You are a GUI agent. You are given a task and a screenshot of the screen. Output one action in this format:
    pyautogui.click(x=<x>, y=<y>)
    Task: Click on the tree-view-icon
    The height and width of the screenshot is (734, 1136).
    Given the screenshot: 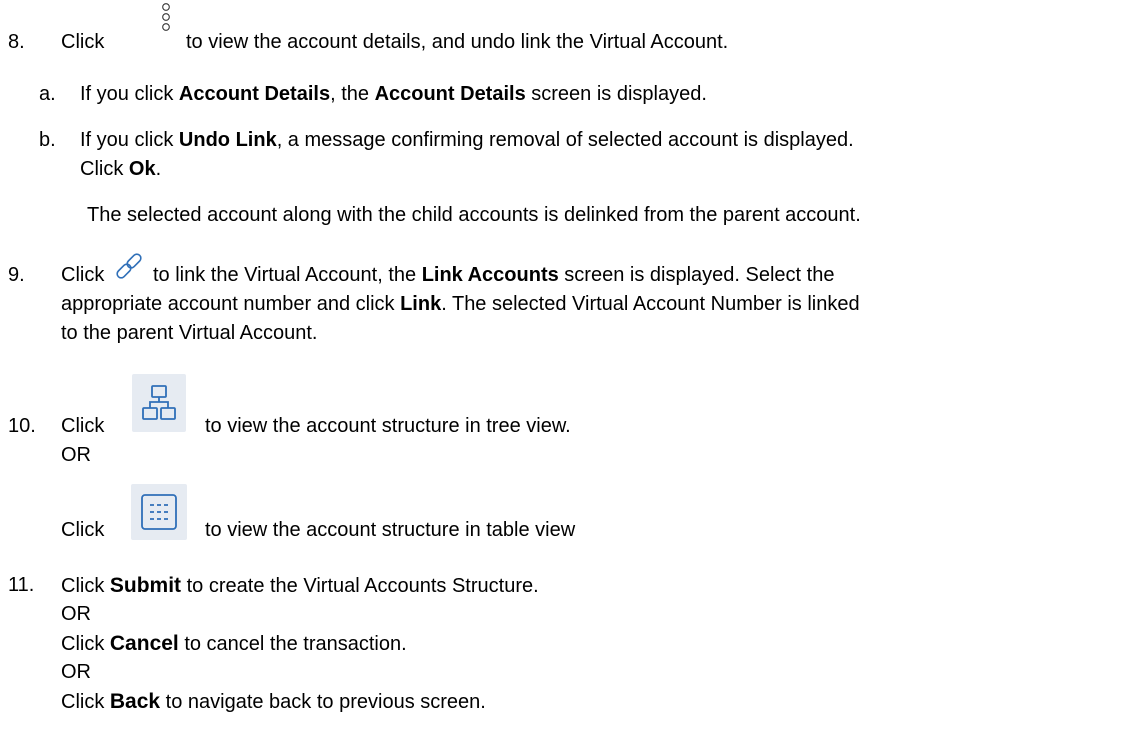 What is the action you would take?
    pyautogui.click(x=159, y=403)
    